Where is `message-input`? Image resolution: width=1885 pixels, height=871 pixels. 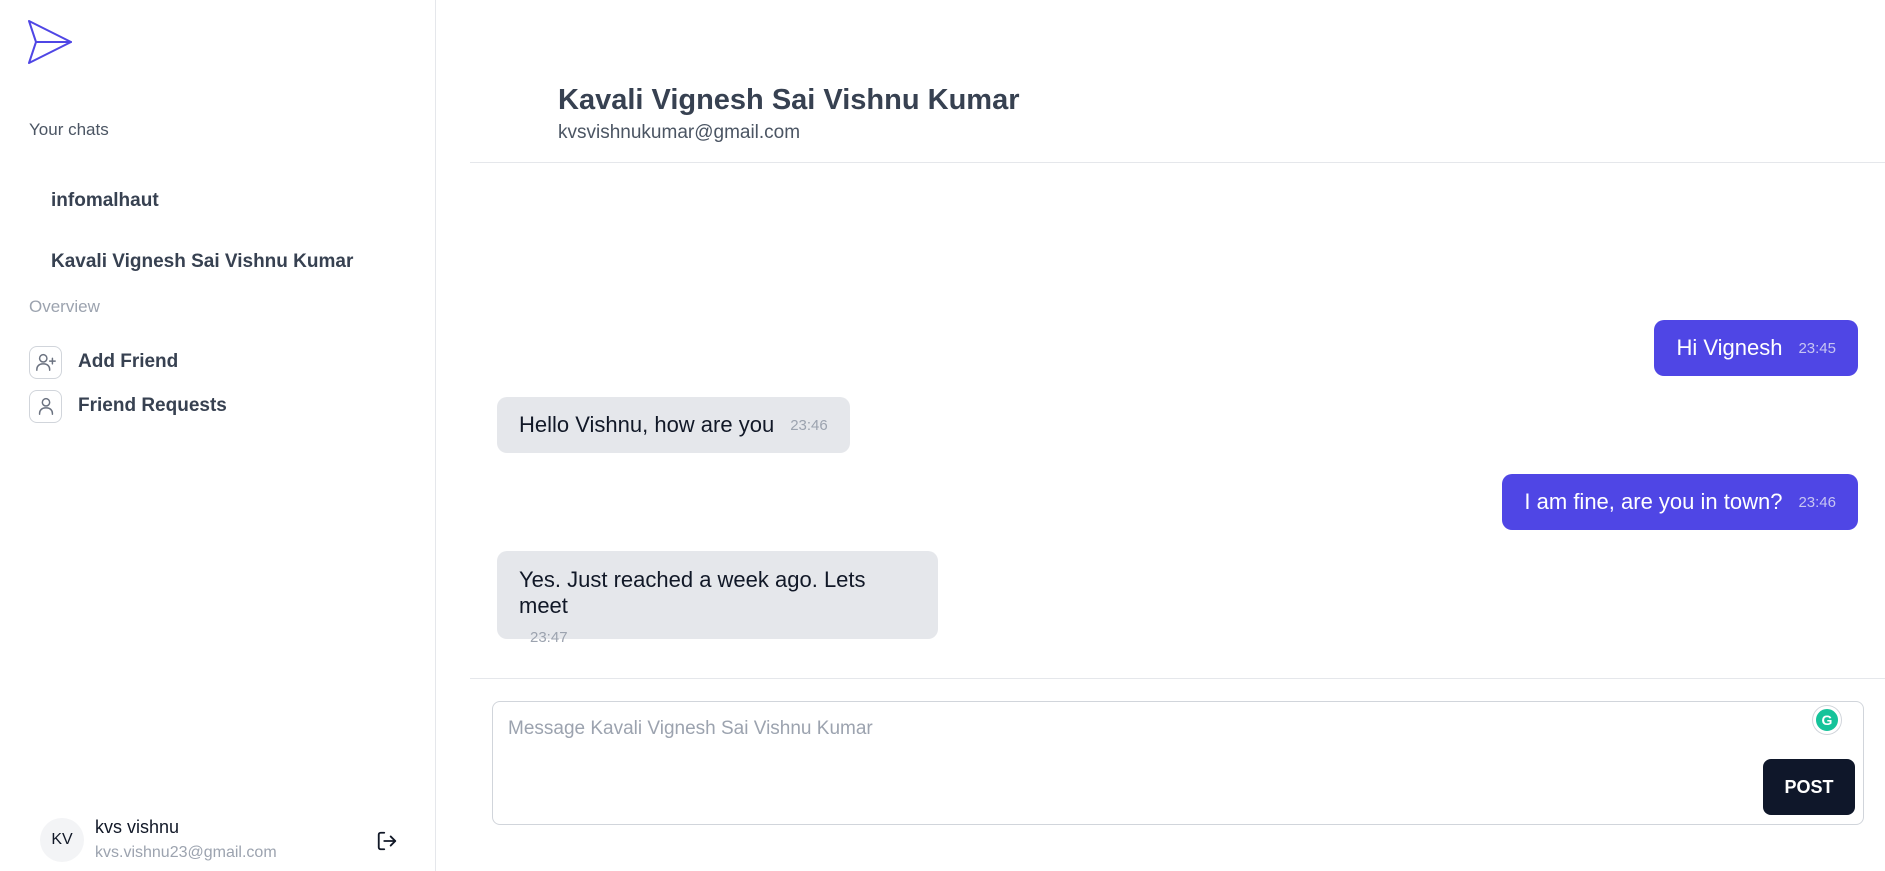 message-input is located at coordinates (1098, 729).